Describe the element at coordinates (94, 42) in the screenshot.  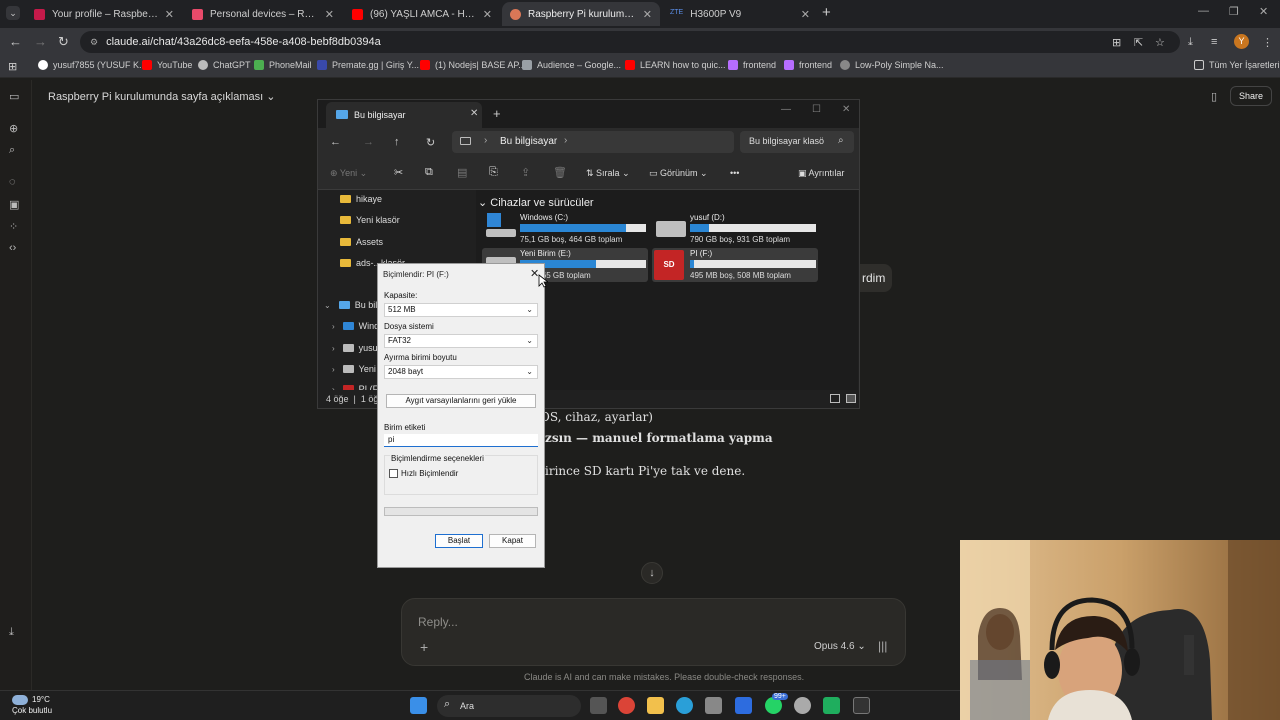
I see `site-info-icon: ⚙` at that location.